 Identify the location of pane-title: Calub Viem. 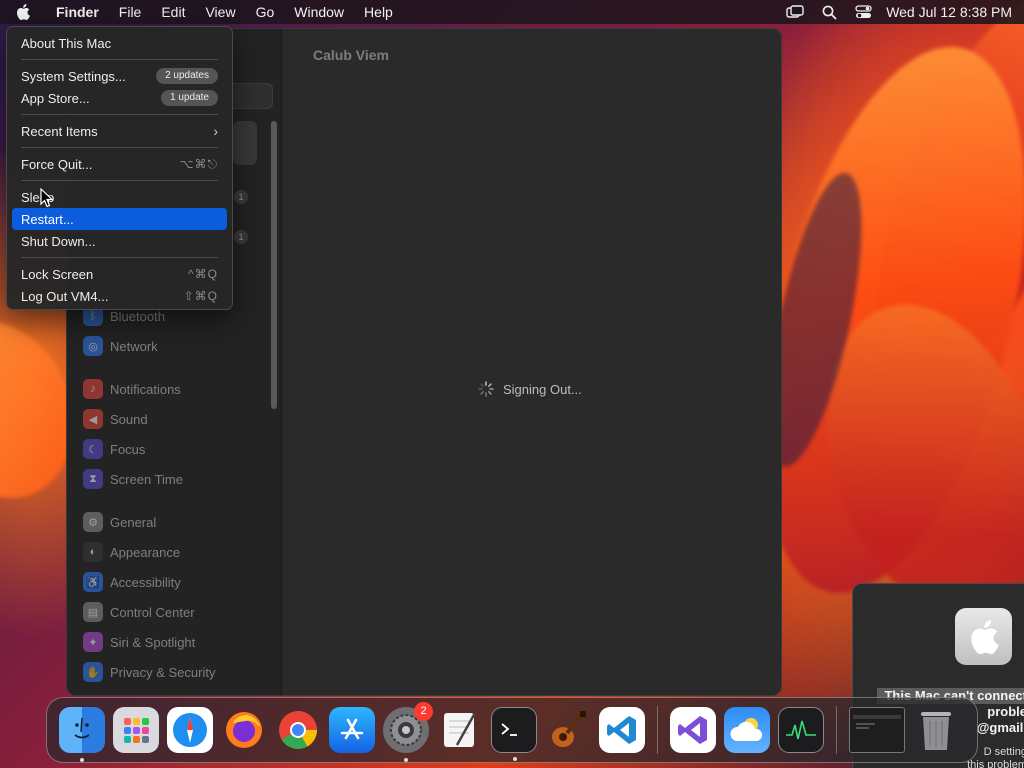
(351, 55).